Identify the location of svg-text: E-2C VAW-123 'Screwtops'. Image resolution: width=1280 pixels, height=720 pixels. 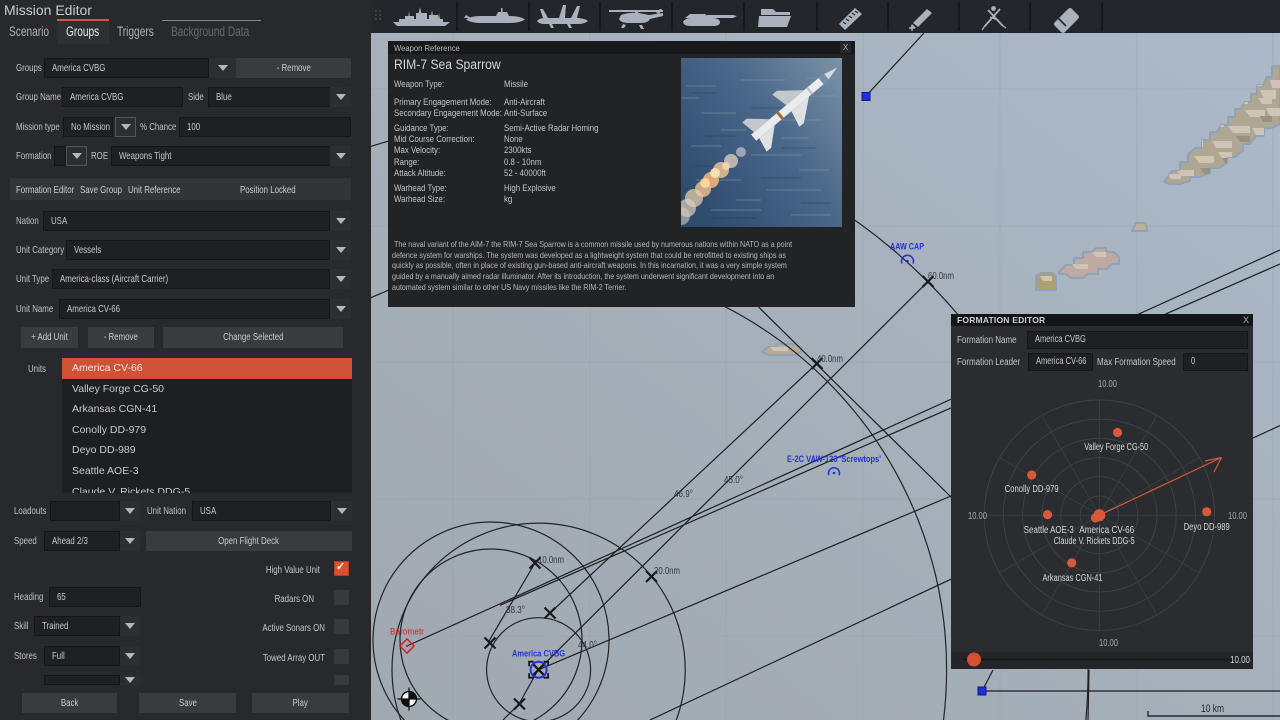
(834, 459).